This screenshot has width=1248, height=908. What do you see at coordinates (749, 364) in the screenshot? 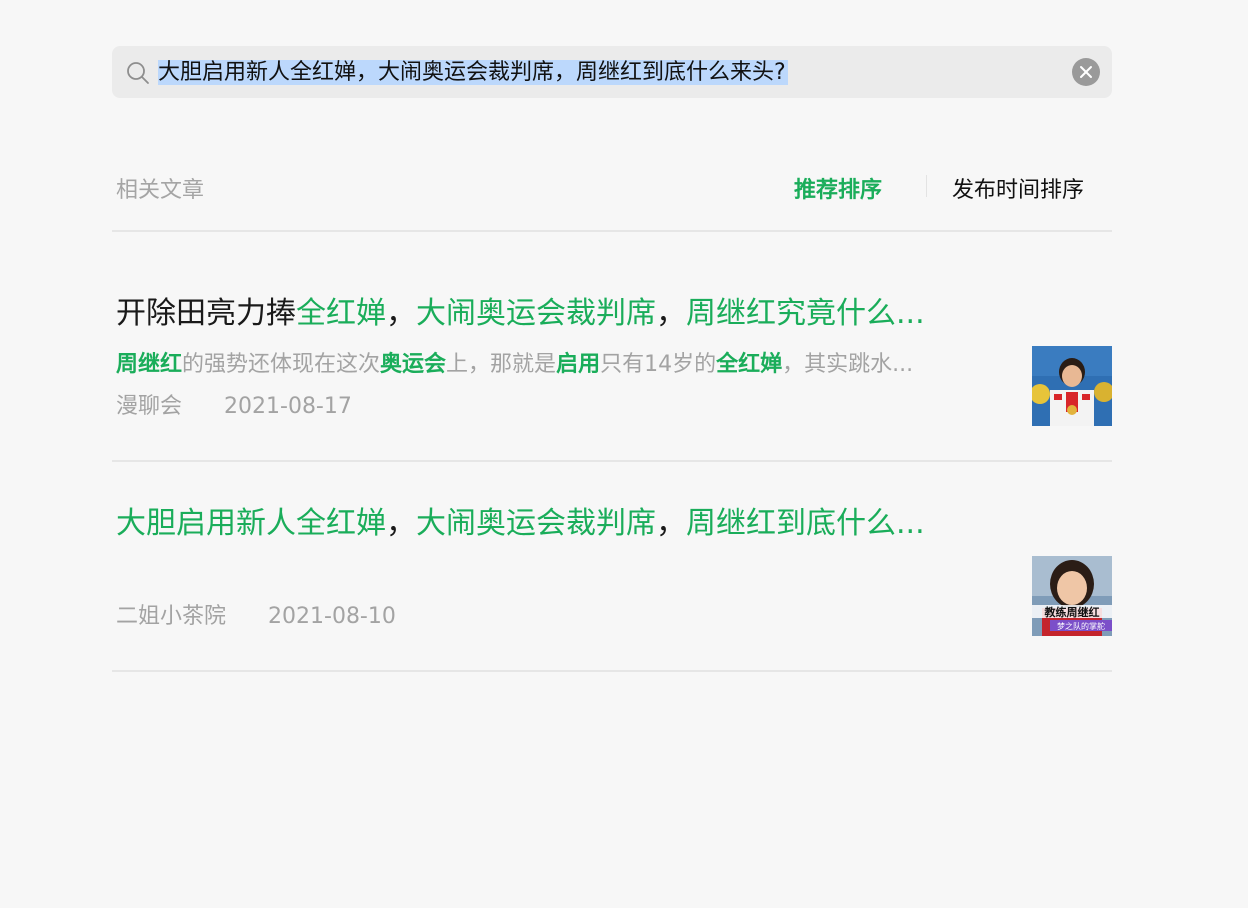
I see `snippet-highlight: 全红婵` at bounding box center [749, 364].